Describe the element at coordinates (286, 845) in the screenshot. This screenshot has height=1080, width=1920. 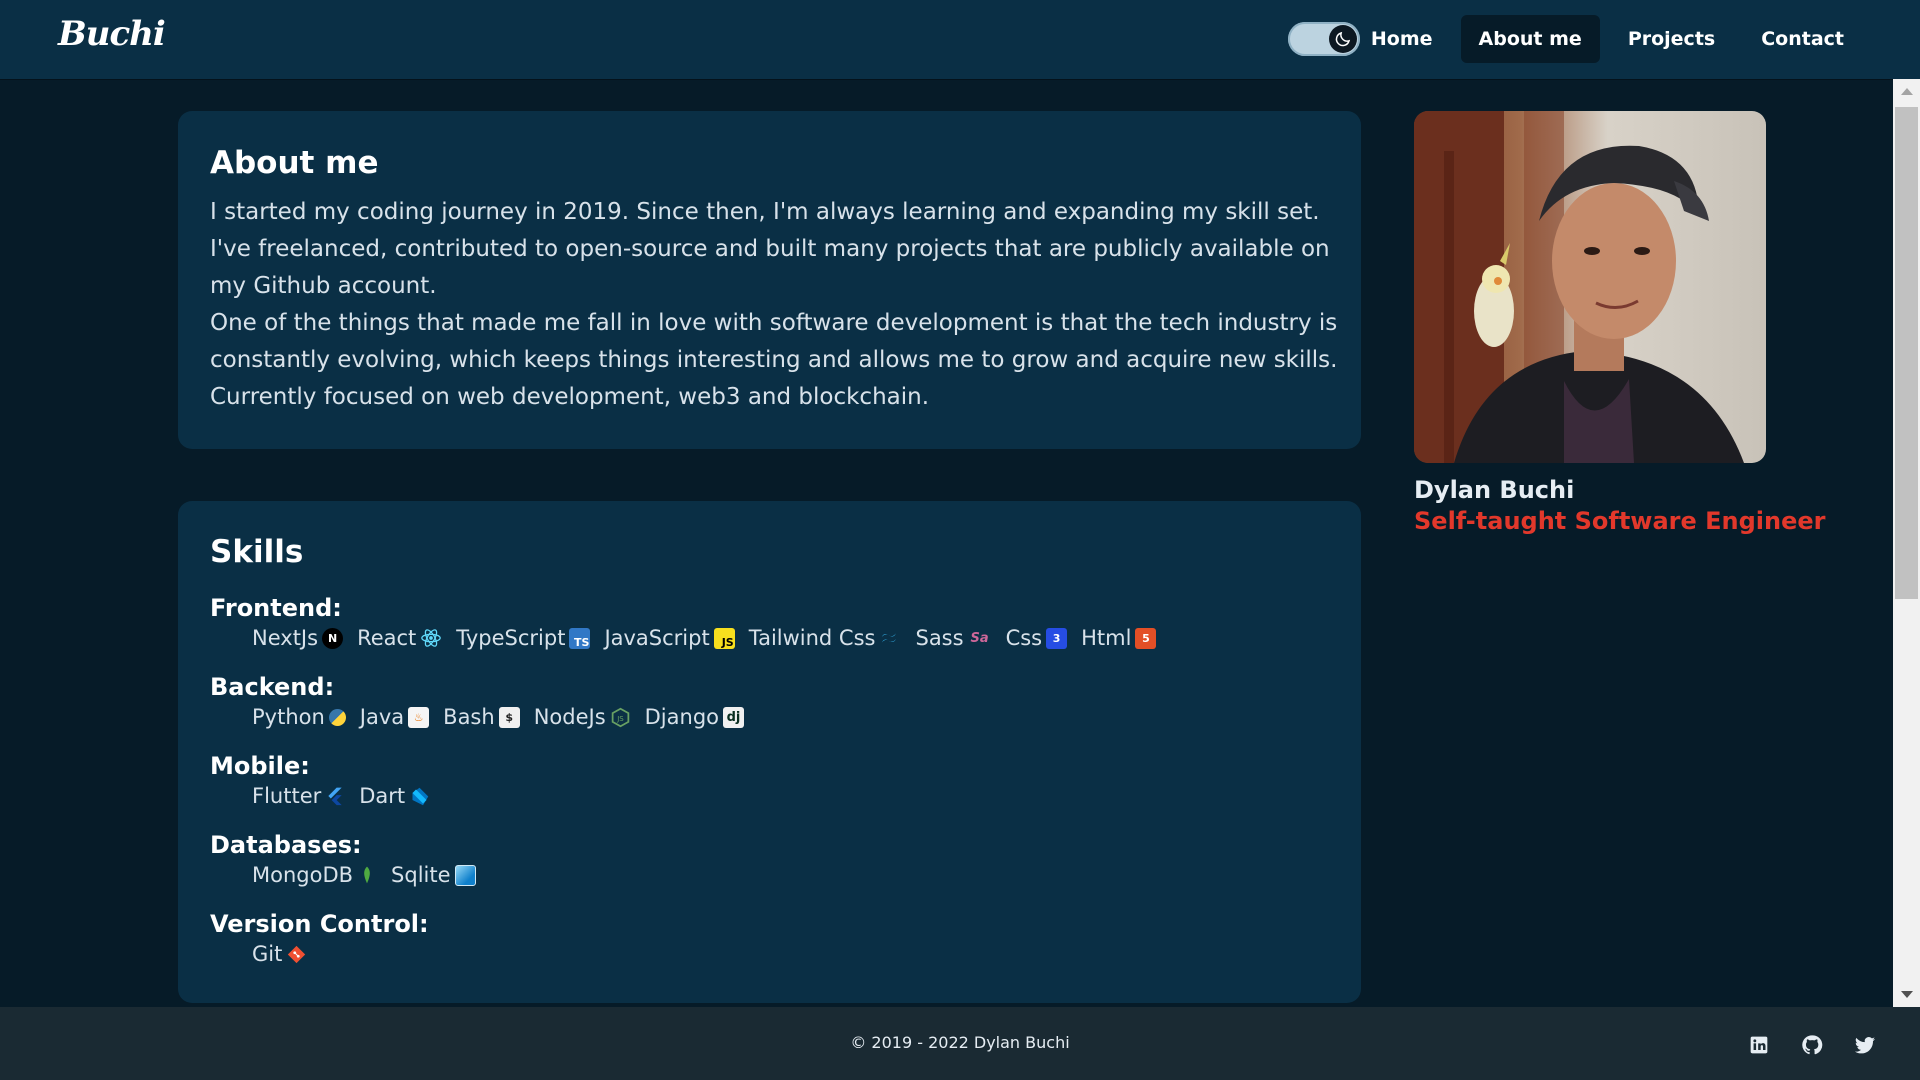
I see `skill-category: Databases:` at that location.